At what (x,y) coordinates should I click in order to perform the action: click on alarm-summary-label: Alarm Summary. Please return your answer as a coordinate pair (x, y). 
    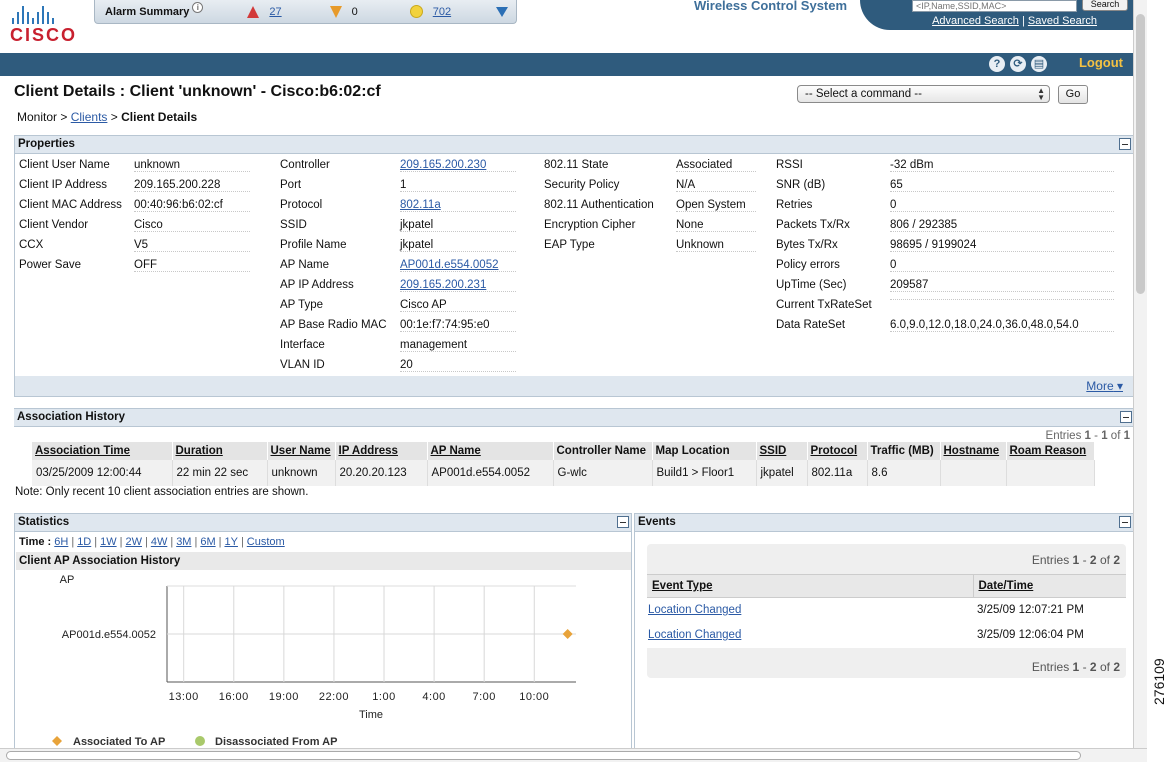
    Looking at the image, I should click on (147, 11).